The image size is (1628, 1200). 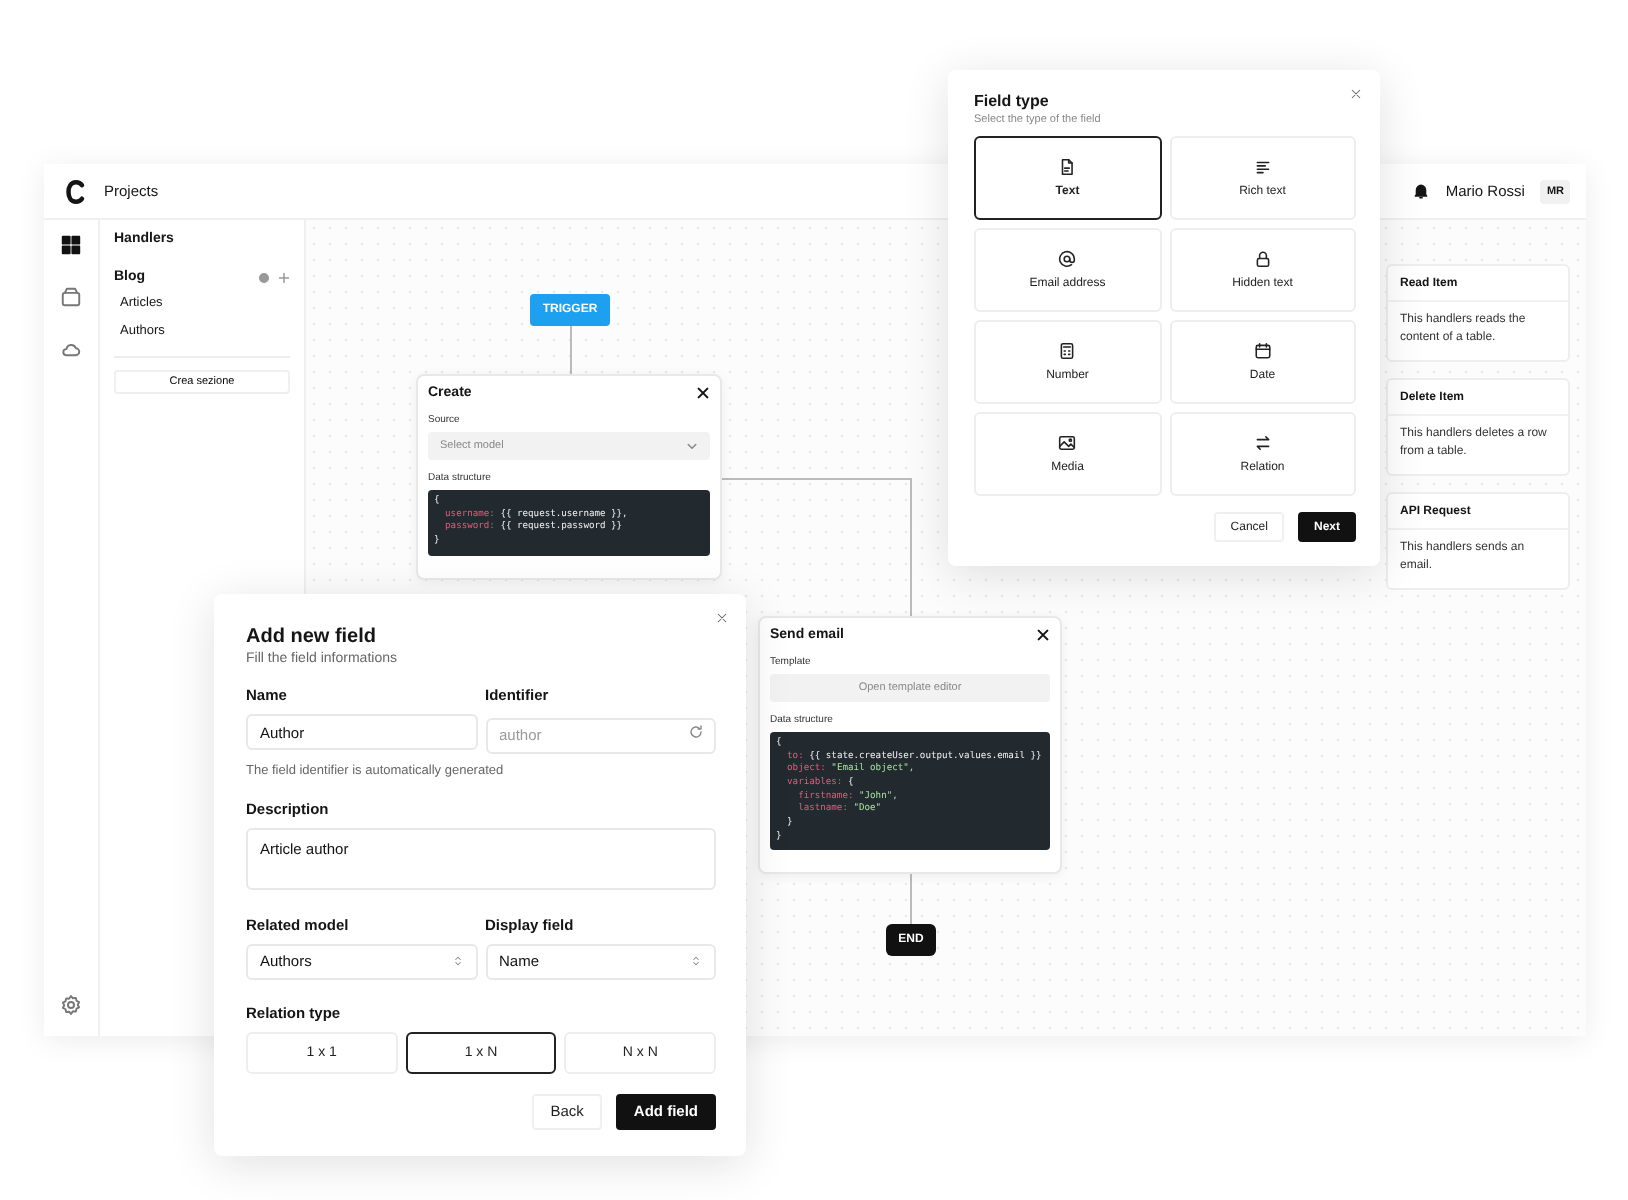 I want to click on chevron-down-icon, so click(x=692, y=446).